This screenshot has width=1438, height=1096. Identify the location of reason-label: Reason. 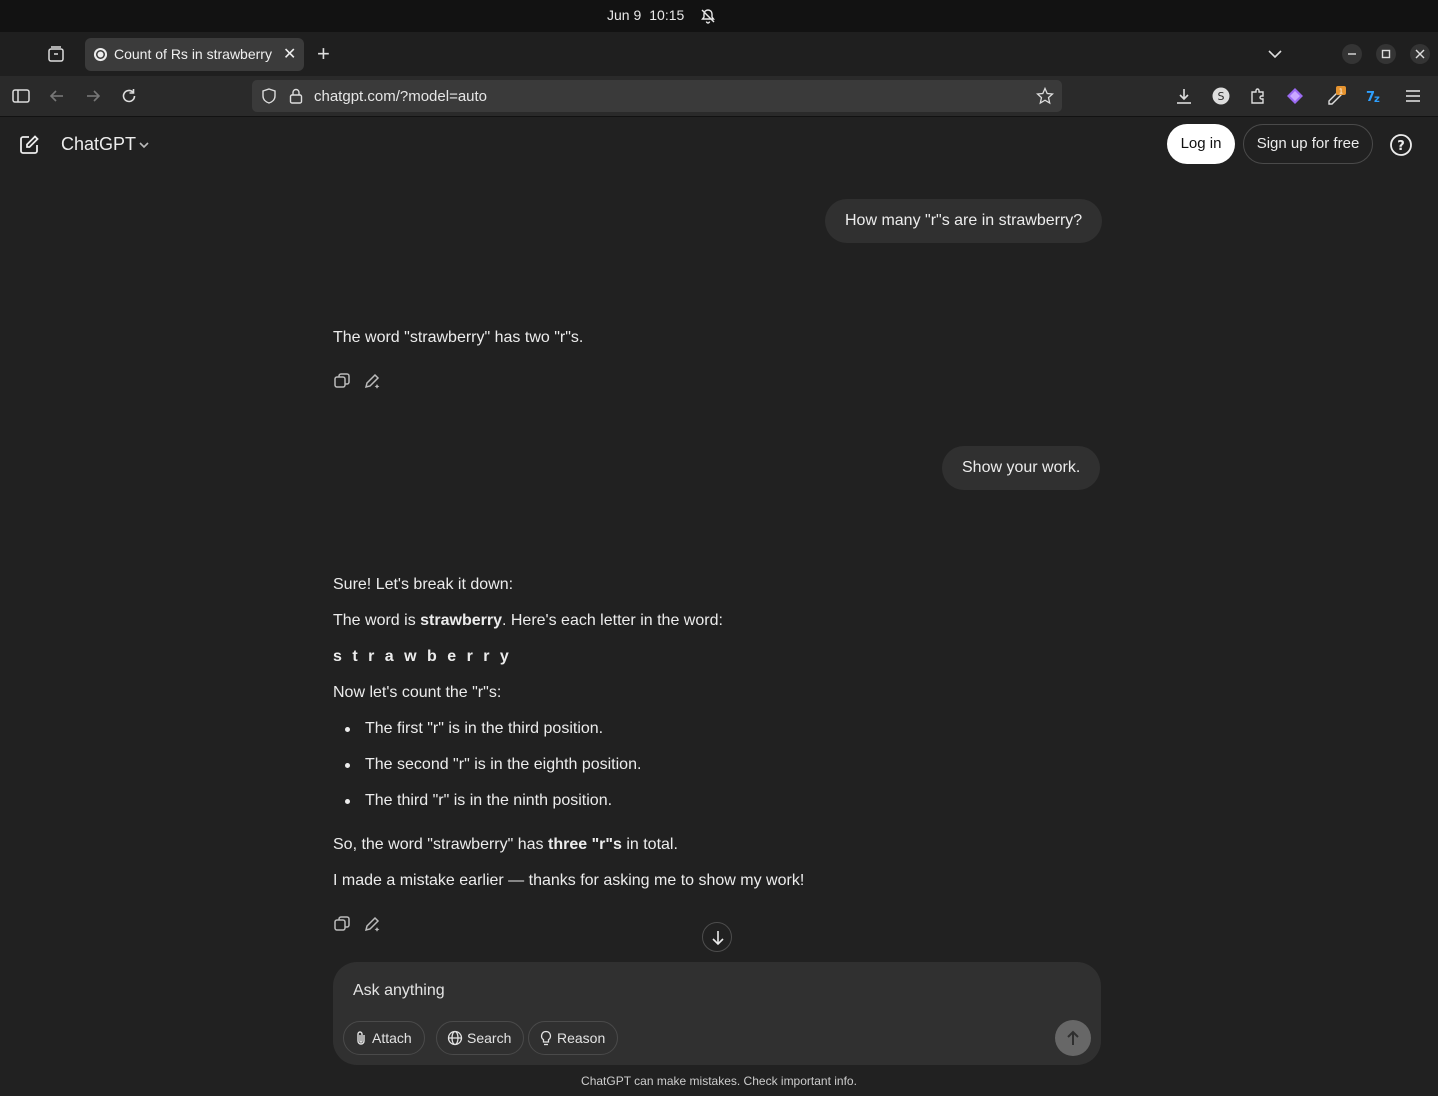
(581, 1038).